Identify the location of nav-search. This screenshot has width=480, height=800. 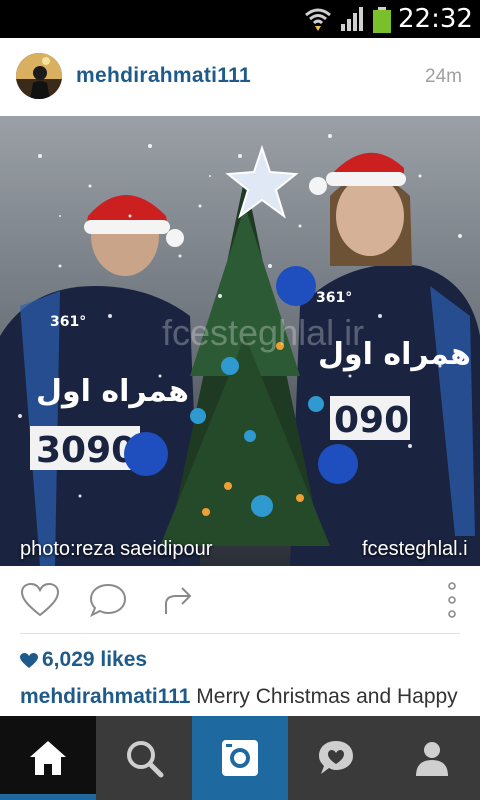
(144, 758).